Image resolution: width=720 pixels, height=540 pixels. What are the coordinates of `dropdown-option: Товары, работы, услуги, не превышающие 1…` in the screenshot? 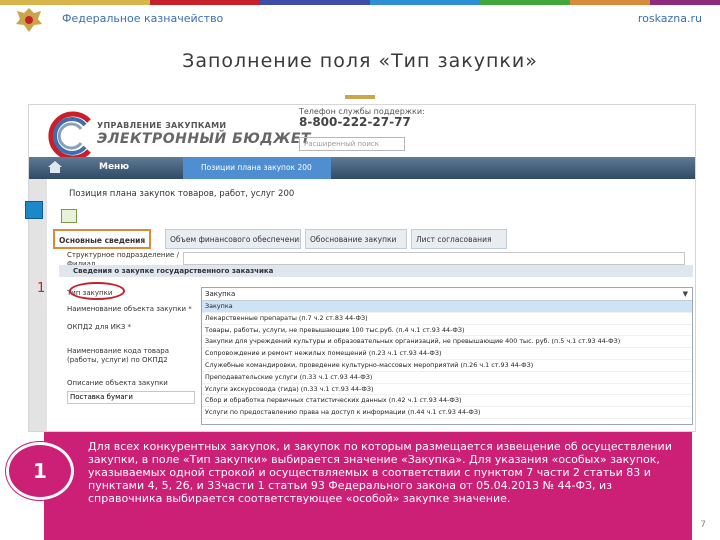 It's located at (447, 331).